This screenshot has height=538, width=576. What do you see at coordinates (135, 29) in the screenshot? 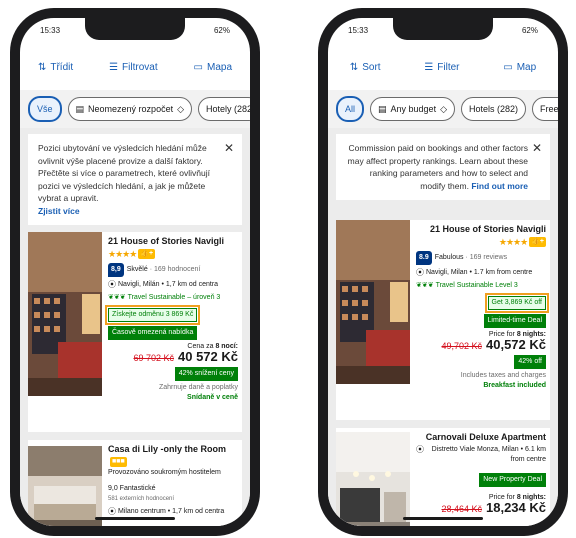
I see `phone-notch` at bounding box center [135, 29].